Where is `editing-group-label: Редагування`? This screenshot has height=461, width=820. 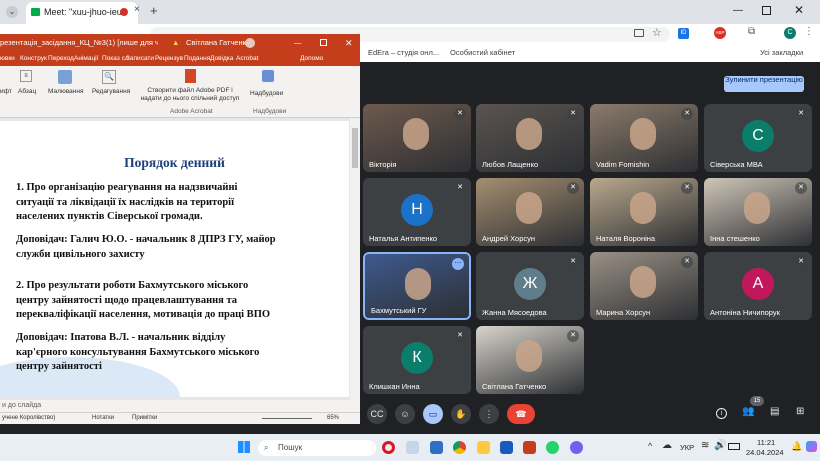
editing-group-label: Редагування is located at coordinates (111, 91).